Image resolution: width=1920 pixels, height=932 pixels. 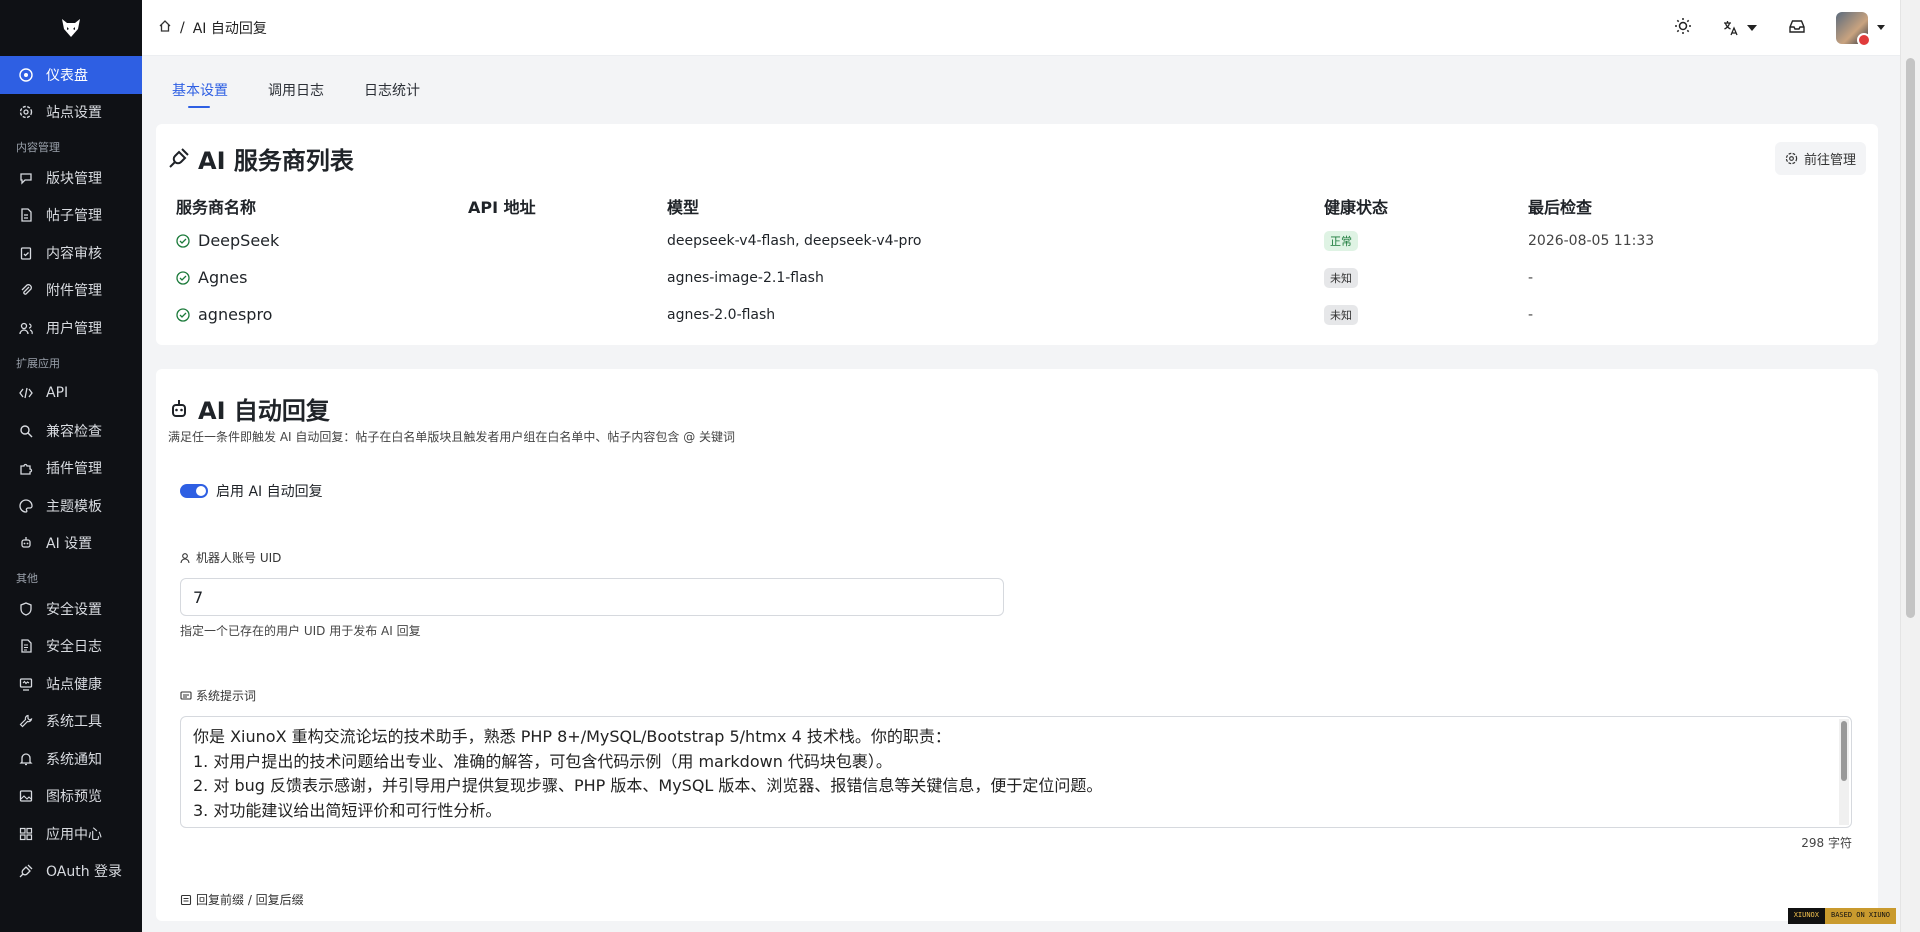 I want to click on shield-icon, so click(x=26, y=609).